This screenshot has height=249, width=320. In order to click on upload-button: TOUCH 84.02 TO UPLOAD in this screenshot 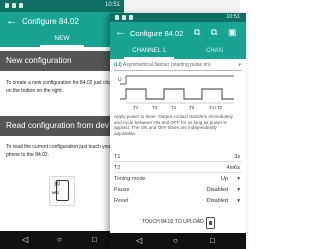, I will do `click(173, 222)`.